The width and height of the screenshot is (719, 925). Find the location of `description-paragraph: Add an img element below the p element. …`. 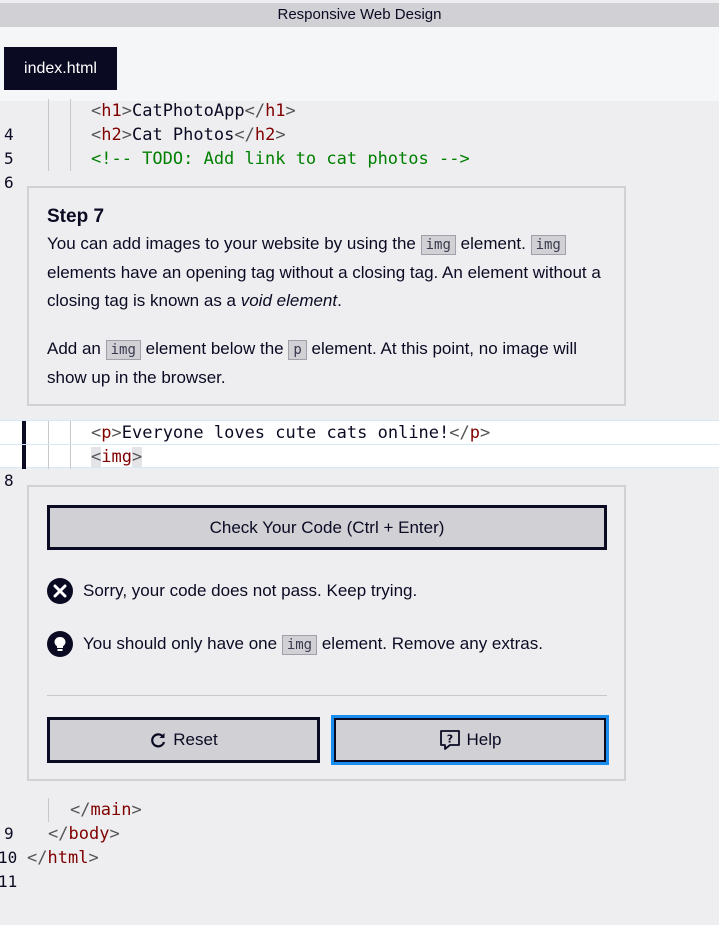

description-paragraph: Add an img element below the p element. … is located at coordinates (312, 363).